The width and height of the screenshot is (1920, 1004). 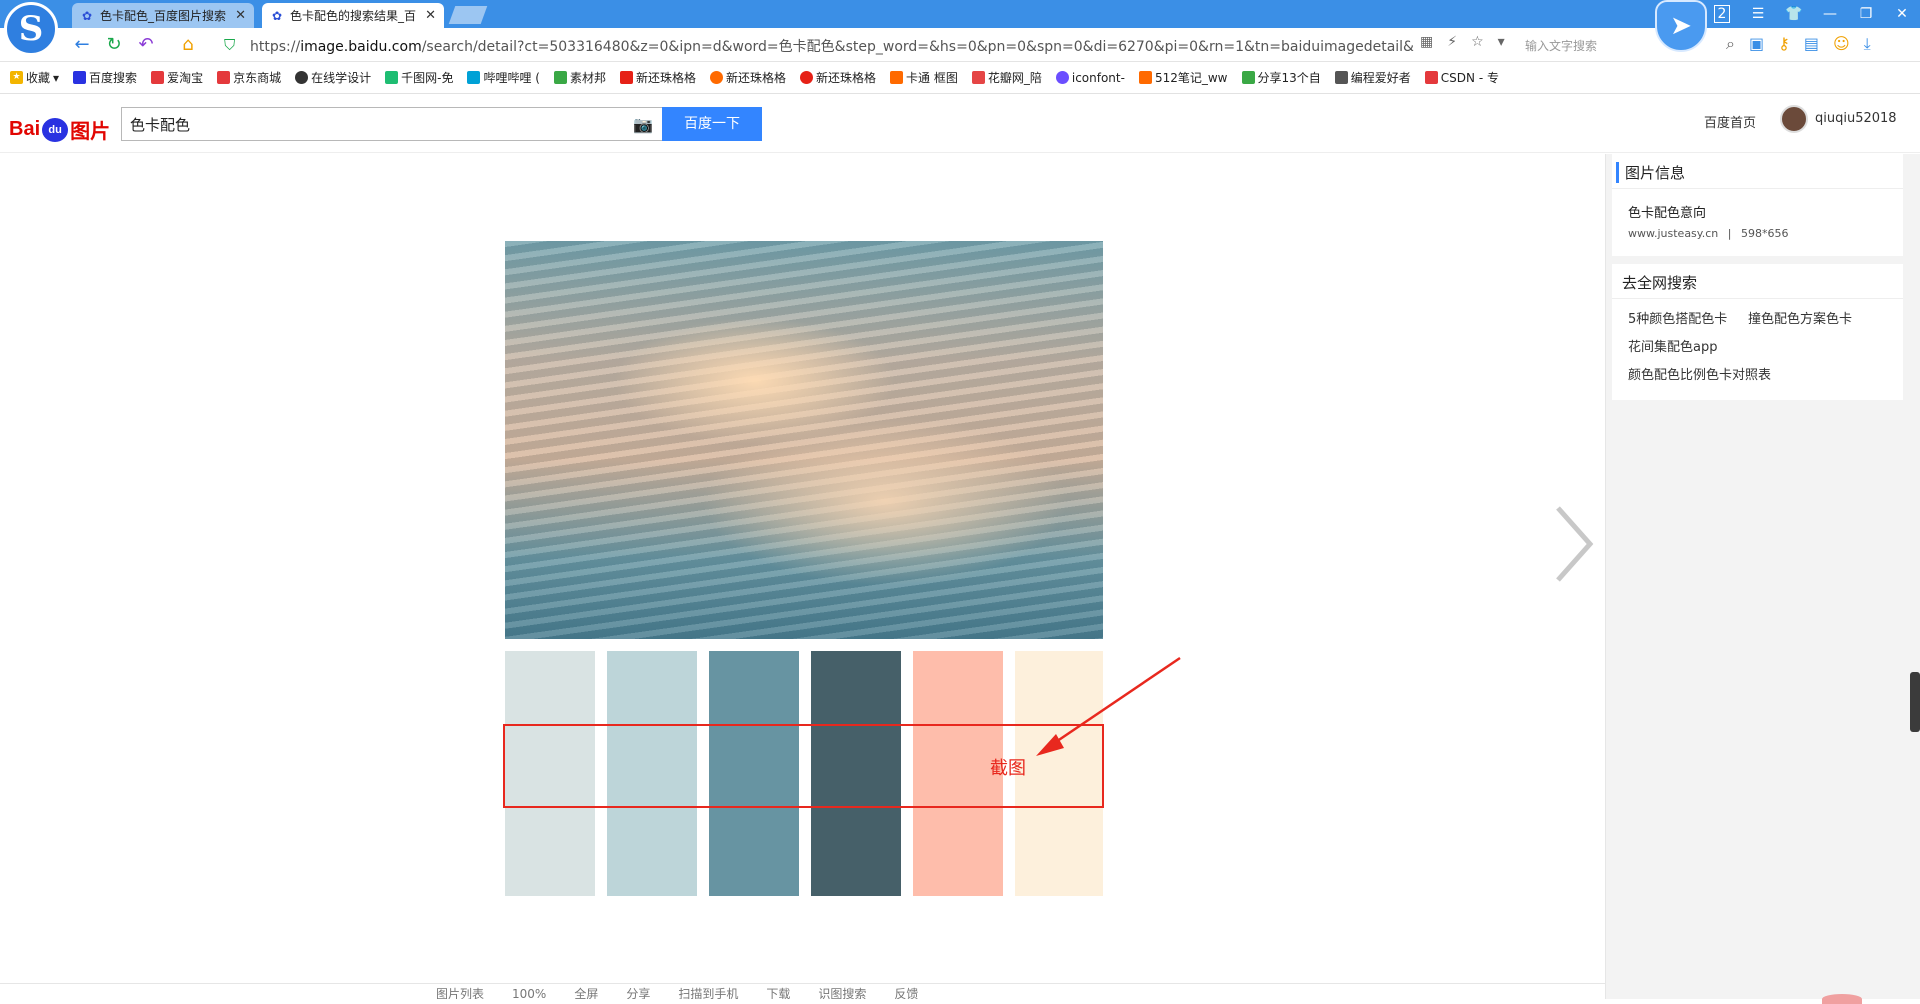 What do you see at coordinates (529, 991) in the screenshot?
I see `toolbar-item: 100%` at bounding box center [529, 991].